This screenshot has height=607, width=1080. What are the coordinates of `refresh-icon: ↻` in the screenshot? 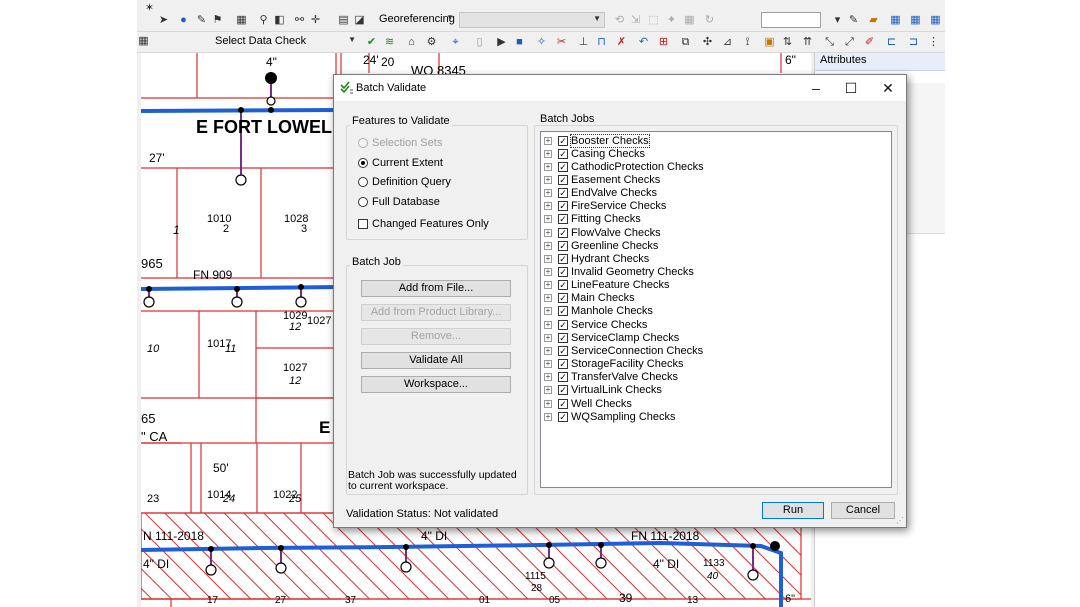 It's located at (709, 20).